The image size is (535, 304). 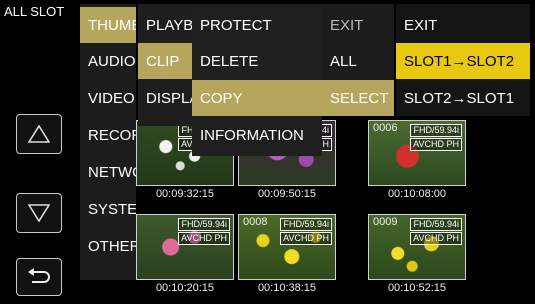 I want to click on clip-thumbnail: 0006 FHD/59.94i AVCHD PH, so click(x=417, y=153).